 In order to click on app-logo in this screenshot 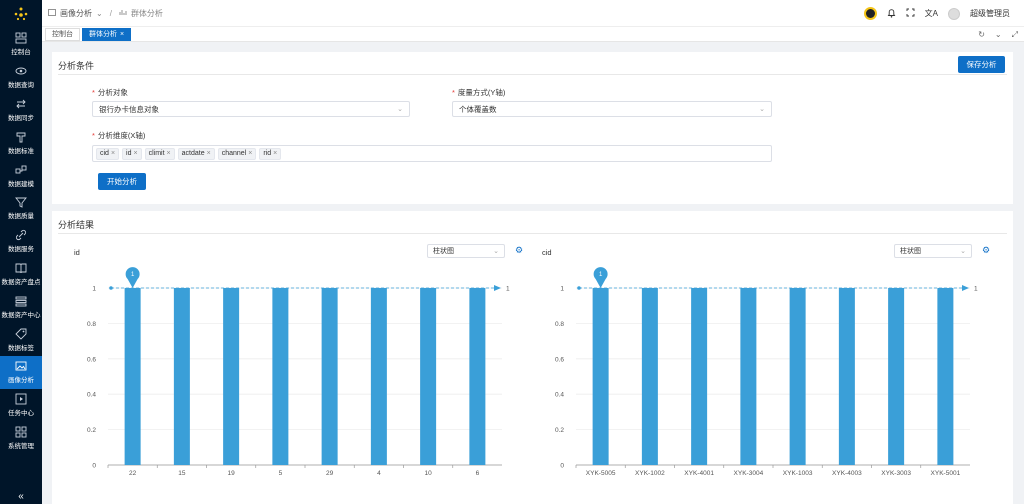, I will do `click(21, 14)`.